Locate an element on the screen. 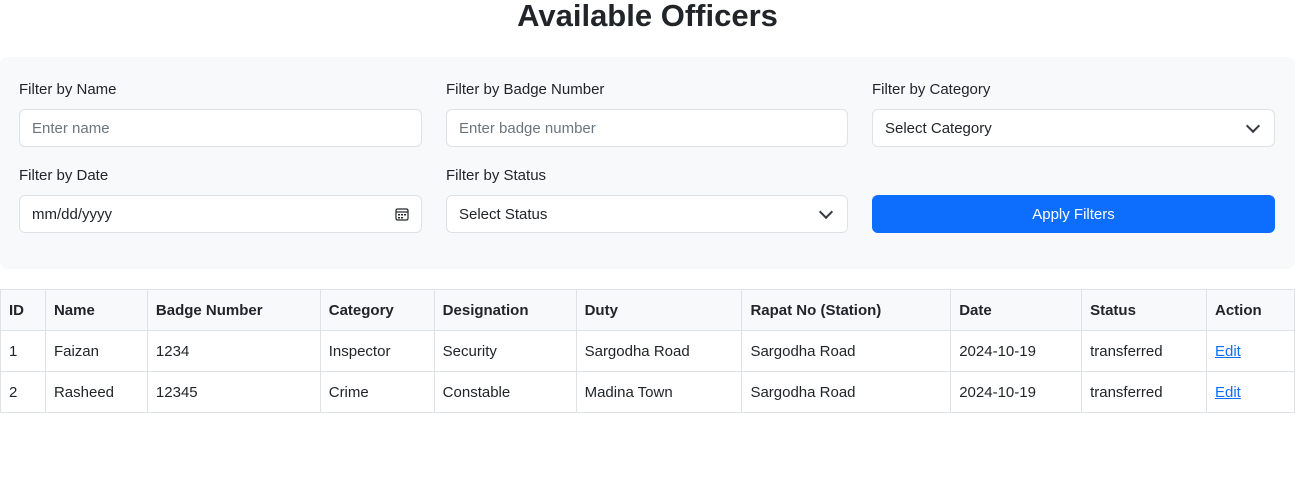 Image resolution: width=1304 pixels, height=479 pixels. cell-badge: 1234 is located at coordinates (233, 351).